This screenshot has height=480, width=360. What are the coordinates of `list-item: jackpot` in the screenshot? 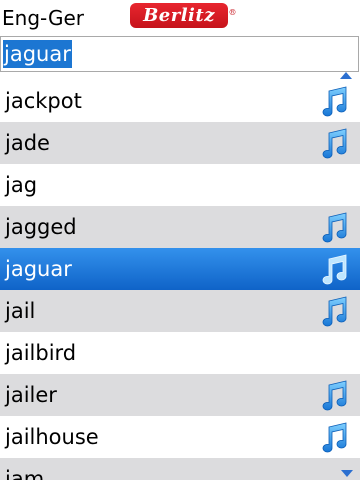 It's located at (180, 101).